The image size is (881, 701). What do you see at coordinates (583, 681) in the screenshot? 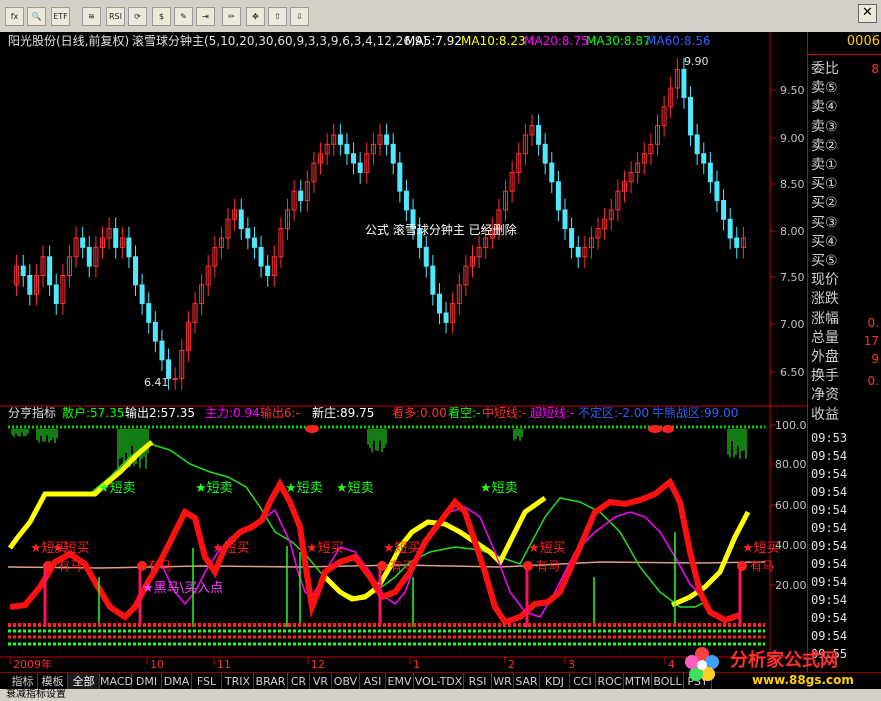
I see `indicator-tab-19: CCI` at bounding box center [583, 681].